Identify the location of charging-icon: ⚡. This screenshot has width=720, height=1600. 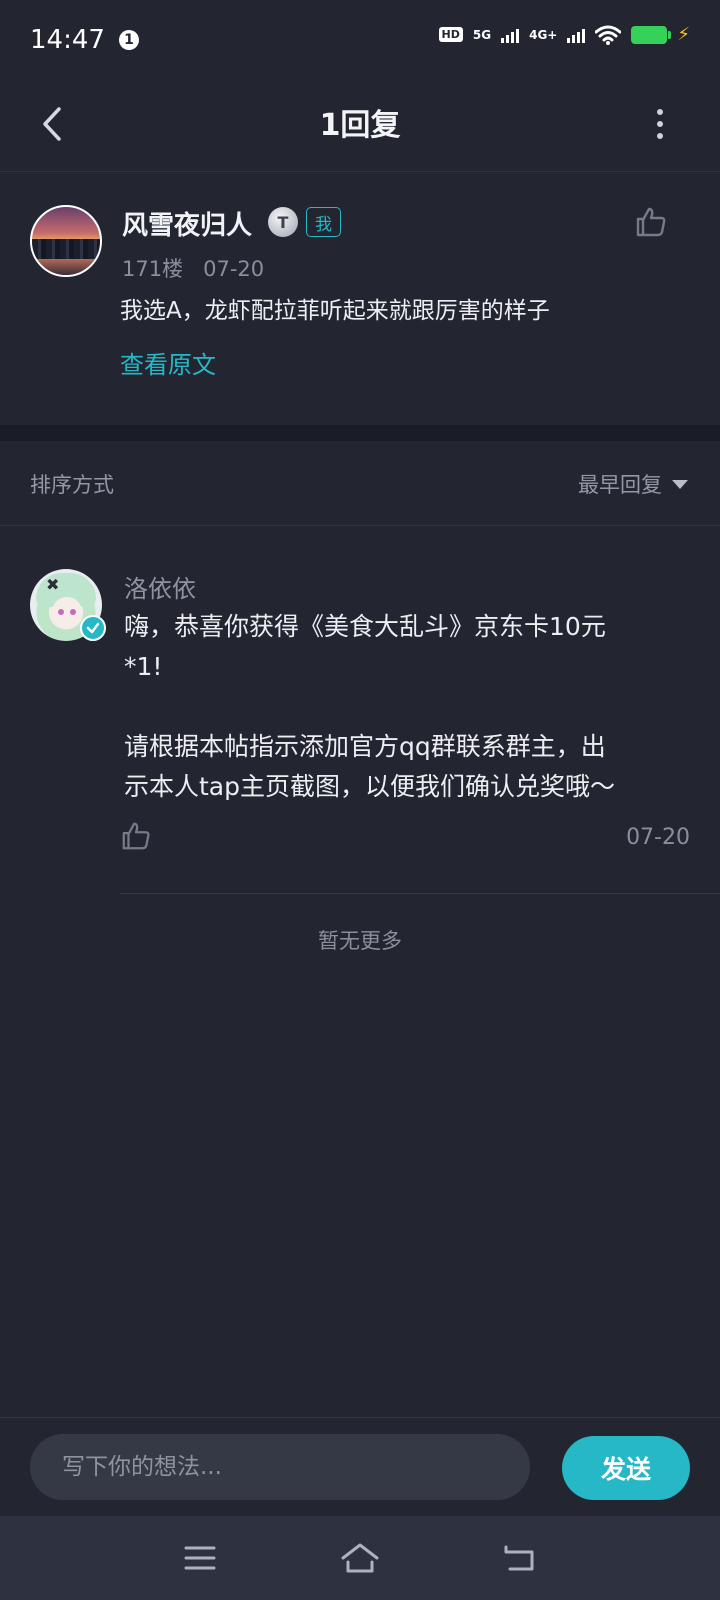
(683, 34).